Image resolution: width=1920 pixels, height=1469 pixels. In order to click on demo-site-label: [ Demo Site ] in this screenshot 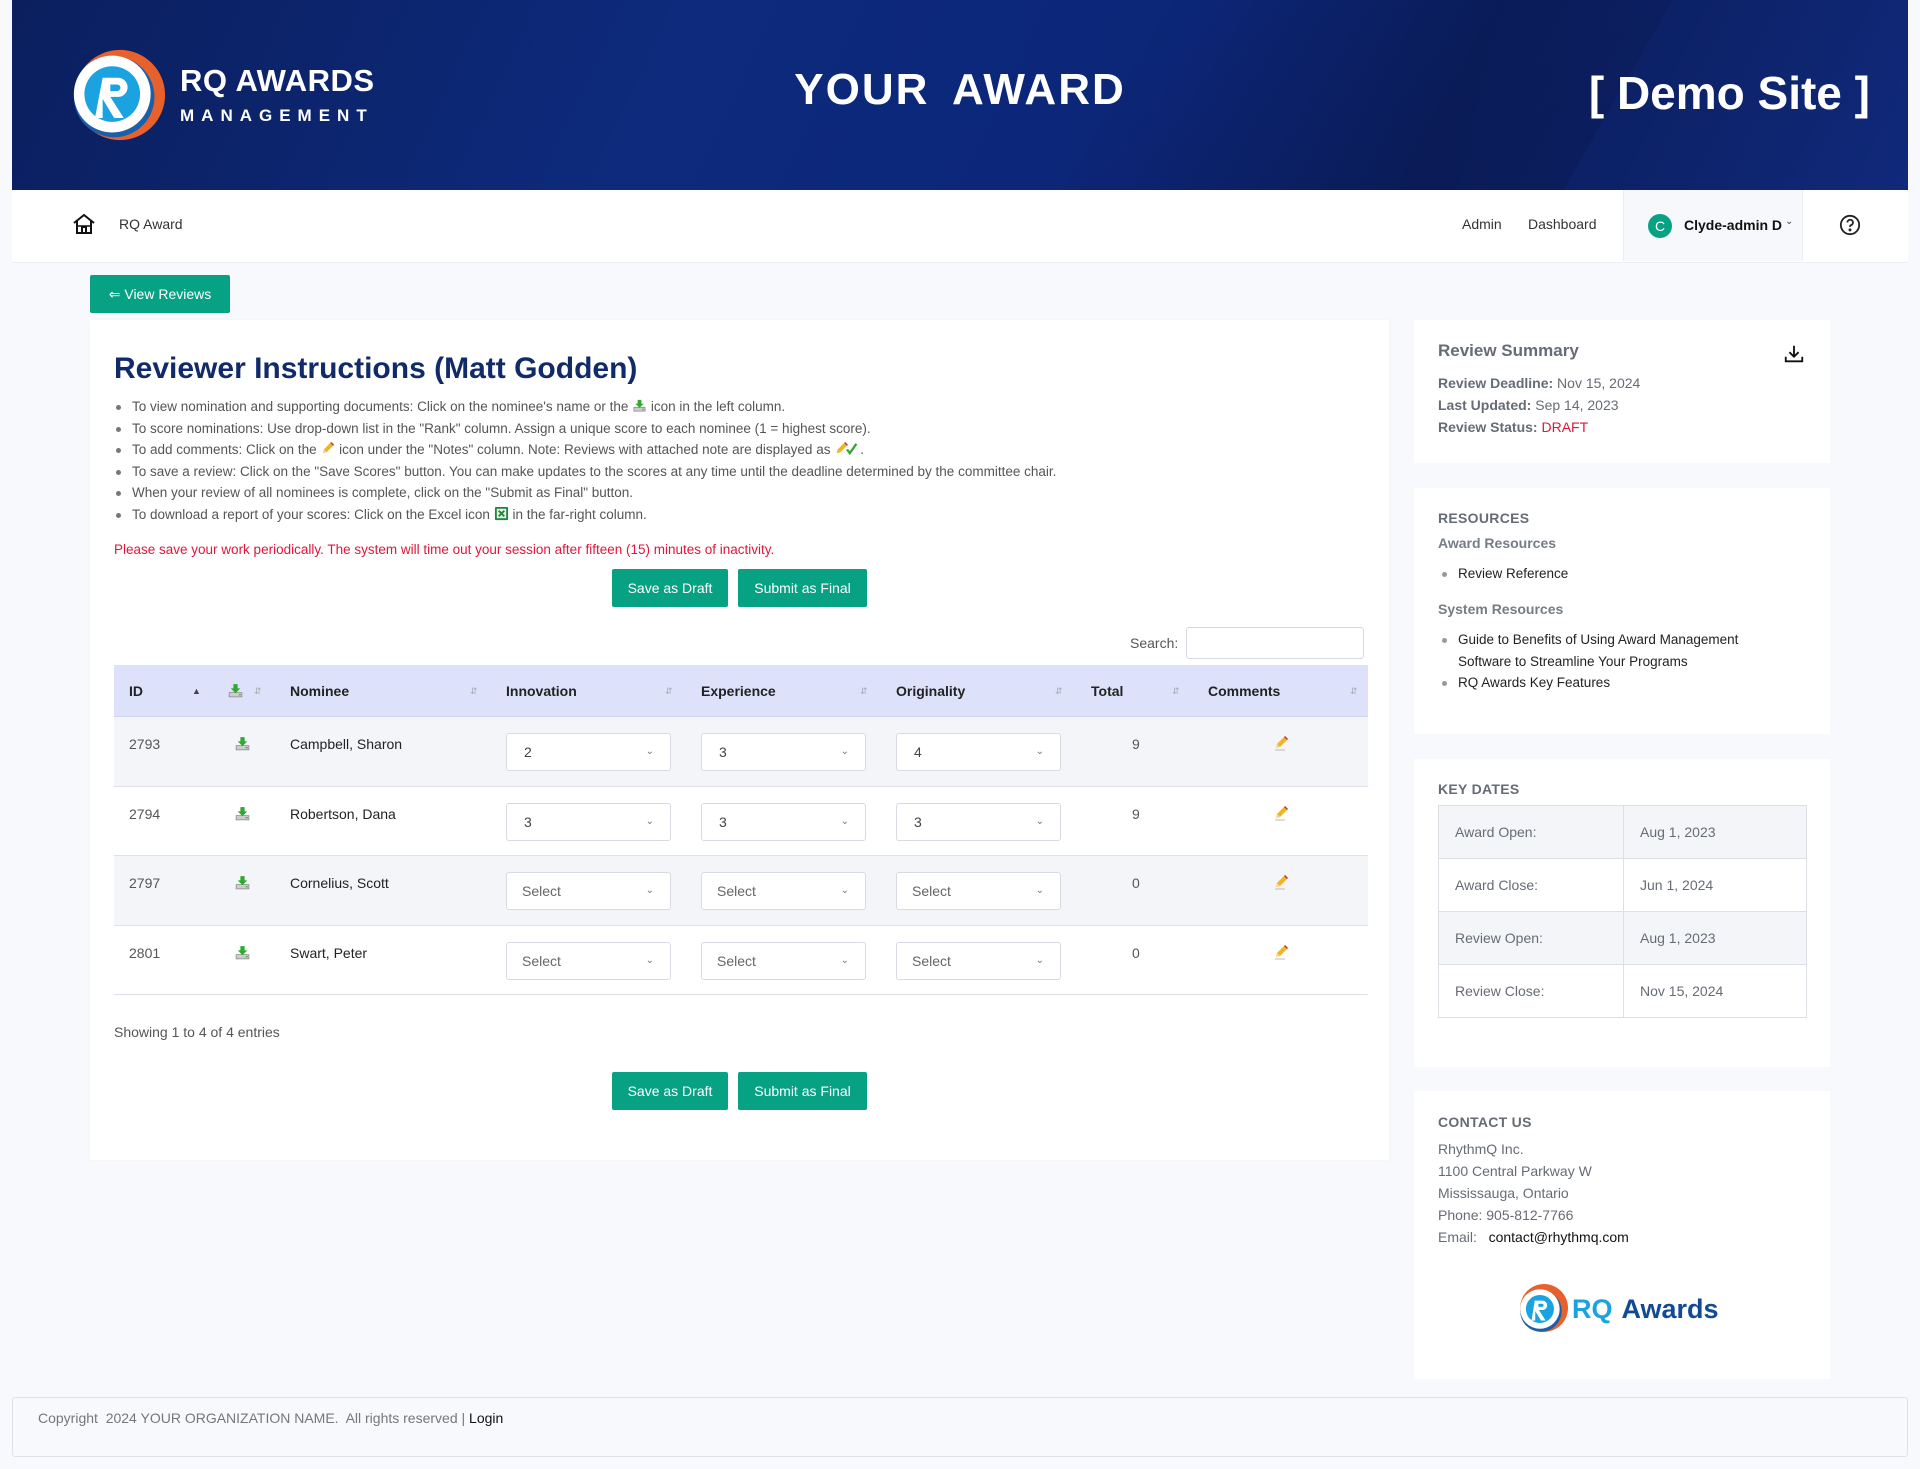, I will do `click(1729, 93)`.